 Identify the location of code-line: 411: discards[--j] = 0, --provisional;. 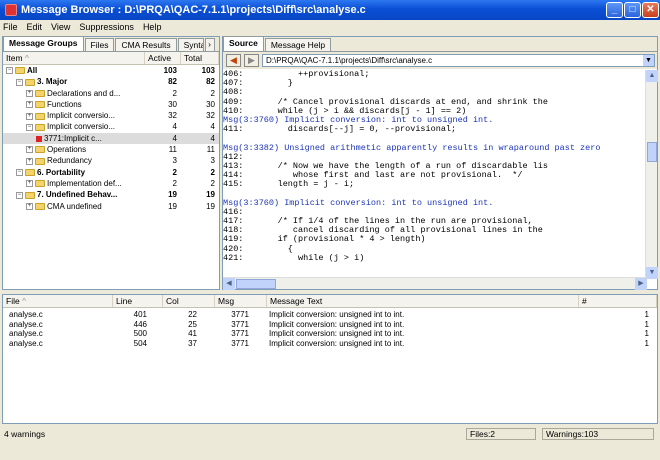
(435, 129).